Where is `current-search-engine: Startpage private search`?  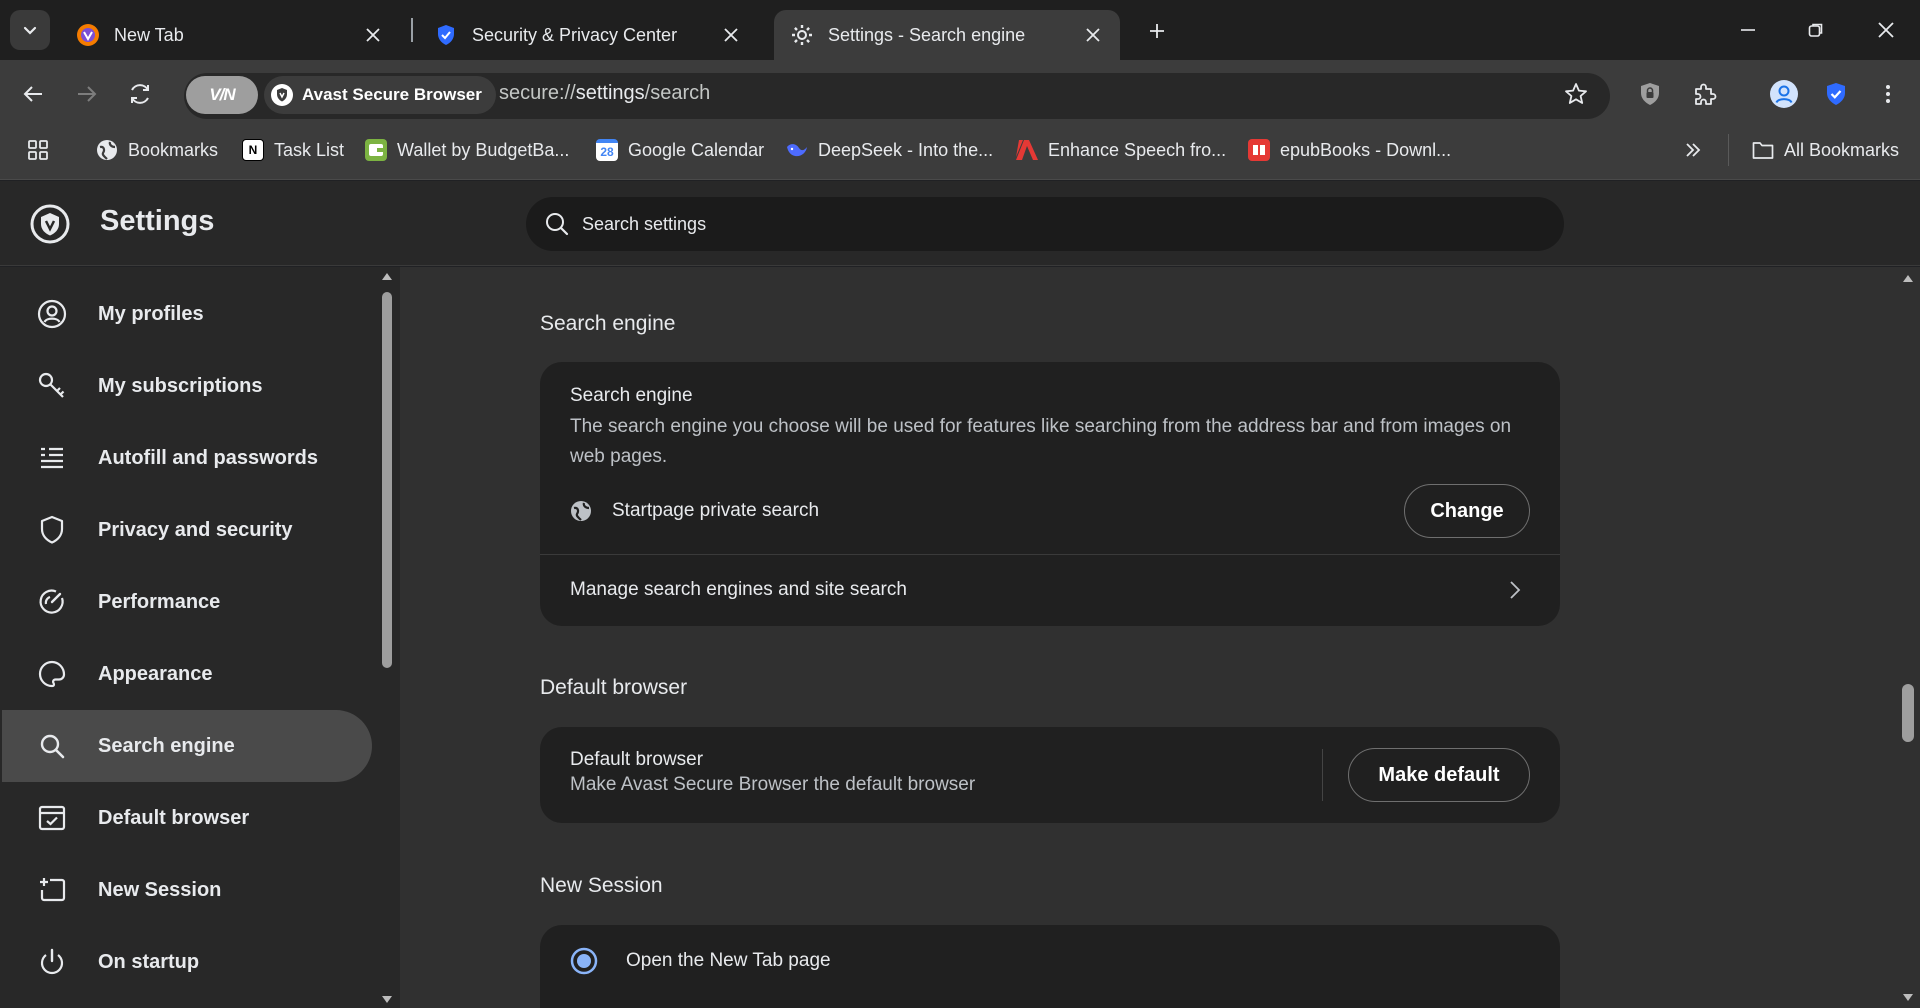
current-search-engine: Startpage private search is located at coordinates (694, 511).